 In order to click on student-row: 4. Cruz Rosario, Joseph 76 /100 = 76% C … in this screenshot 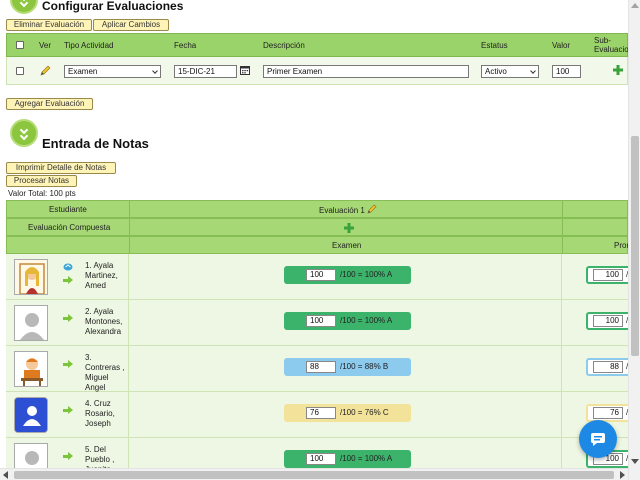, I will do `click(317, 415)`.